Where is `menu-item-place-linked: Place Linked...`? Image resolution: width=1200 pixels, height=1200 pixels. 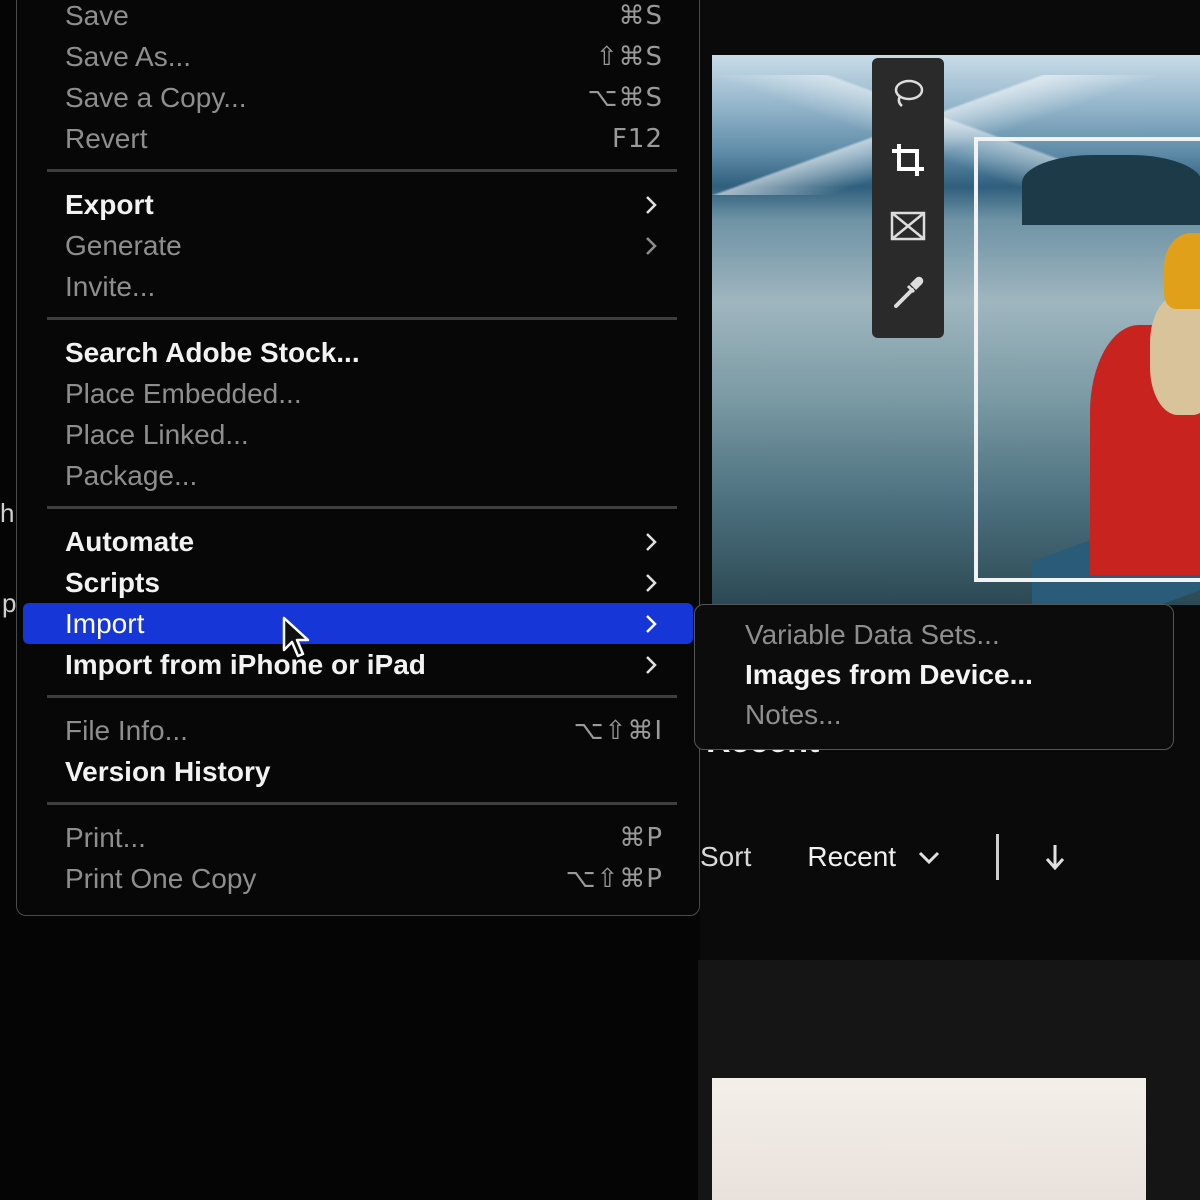
menu-item-place-linked: Place Linked... is located at coordinates (358, 434).